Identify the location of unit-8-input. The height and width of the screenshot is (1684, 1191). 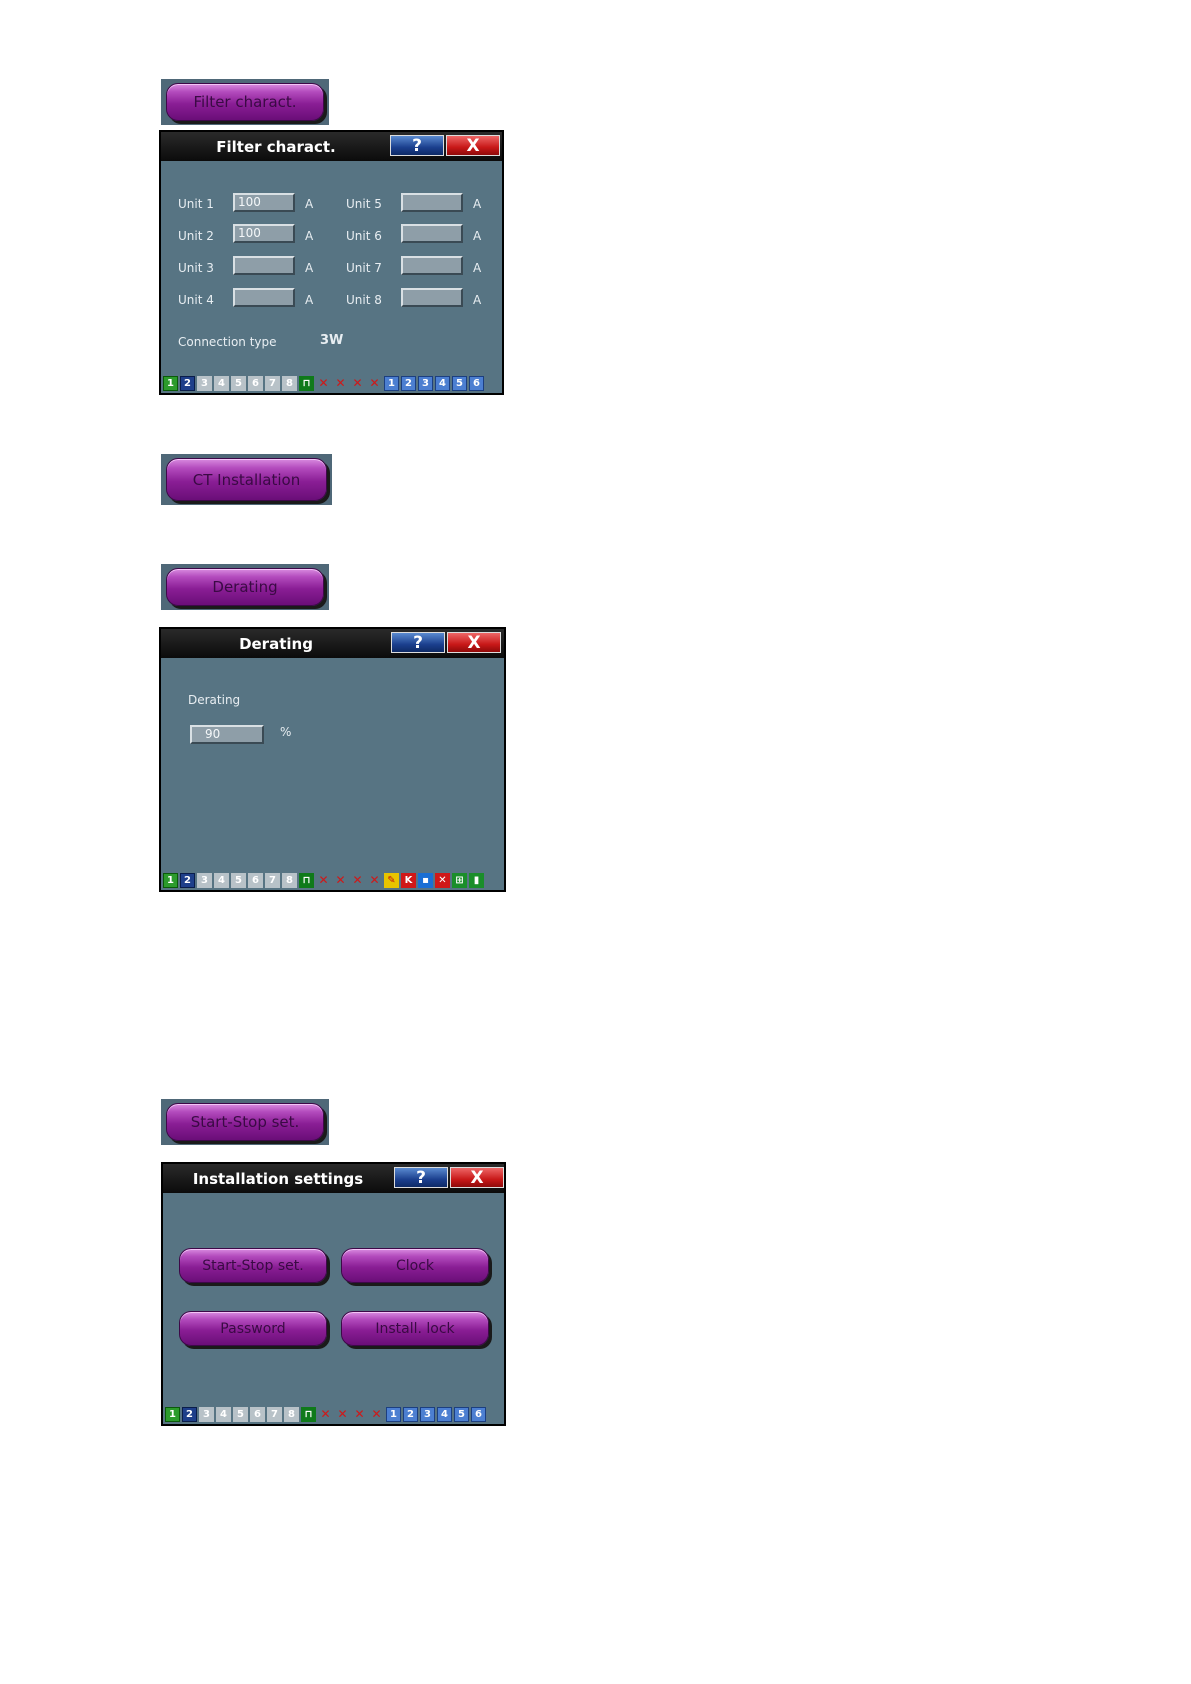
(432, 297).